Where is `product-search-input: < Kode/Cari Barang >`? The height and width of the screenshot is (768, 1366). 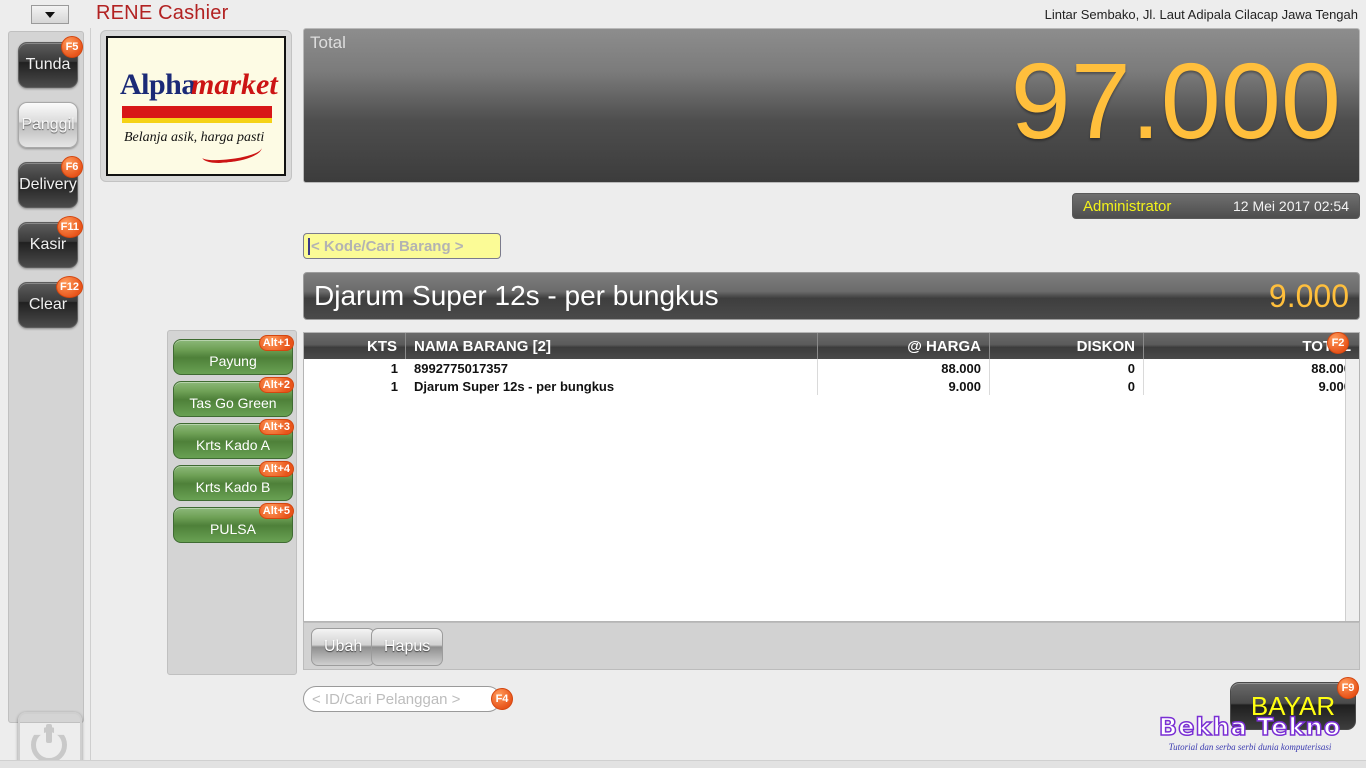 product-search-input: < Kode/Cari Barang > is located at coordinates (402, 246).